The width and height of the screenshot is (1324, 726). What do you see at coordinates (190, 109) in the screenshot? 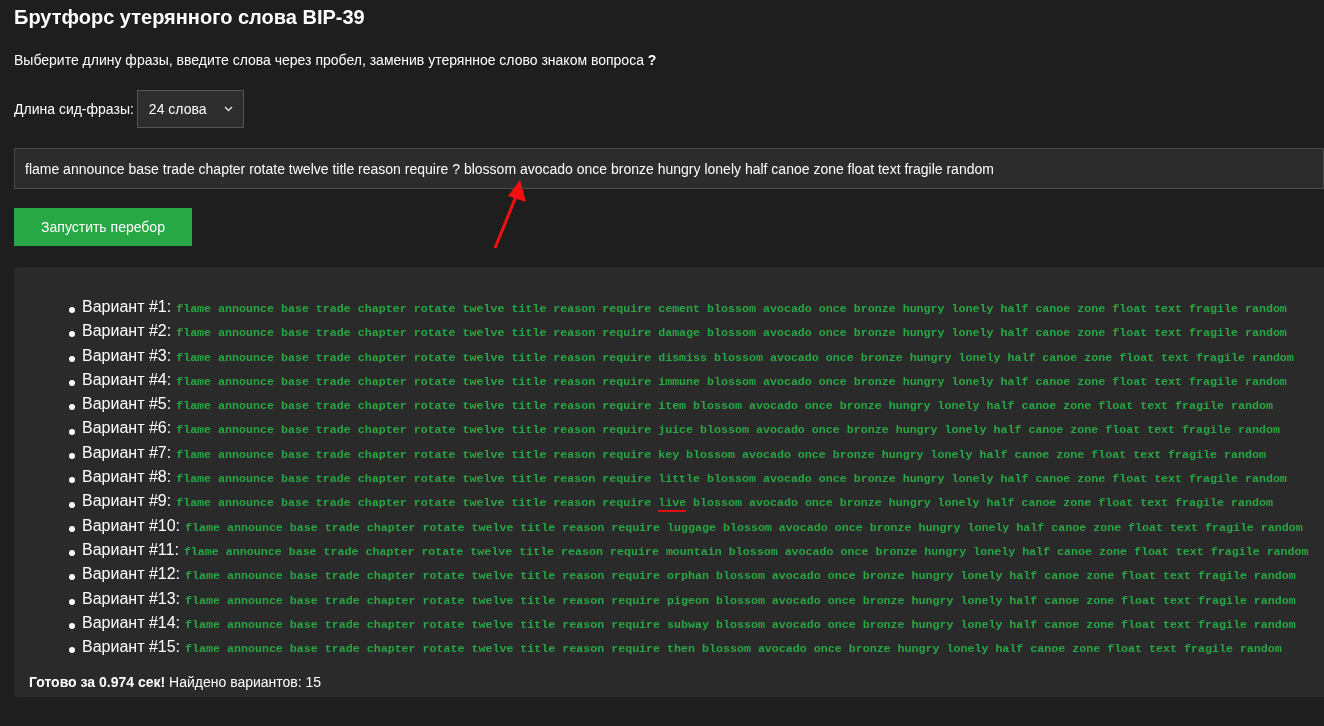
I see `length-select: 24 слова` at bounding box center [190, 109].